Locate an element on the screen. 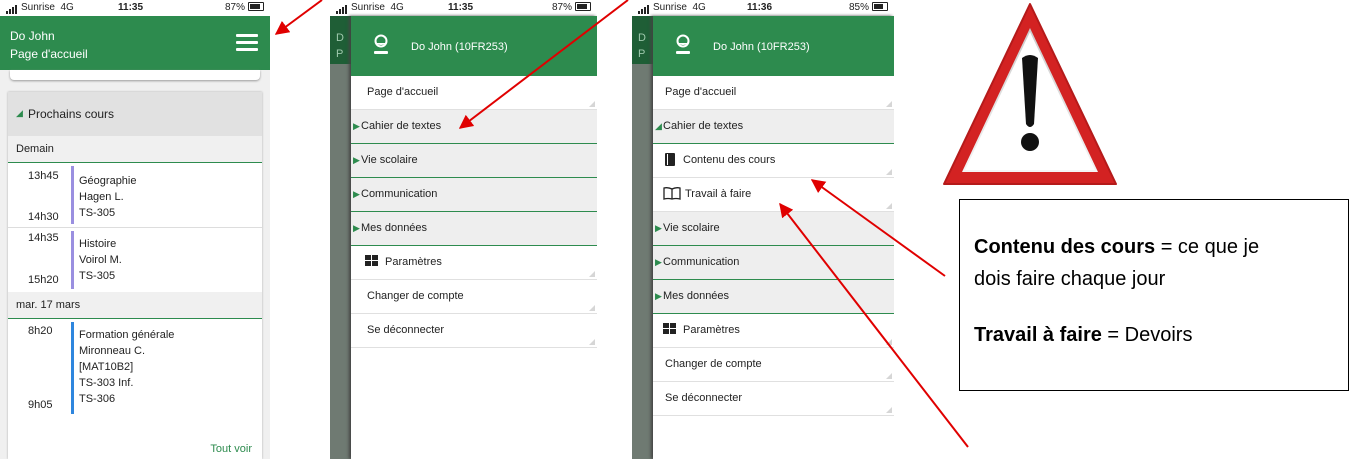 This screenshot has height=459, width=1362. arrow-to-hamburger is located at coordinates (298, 17).